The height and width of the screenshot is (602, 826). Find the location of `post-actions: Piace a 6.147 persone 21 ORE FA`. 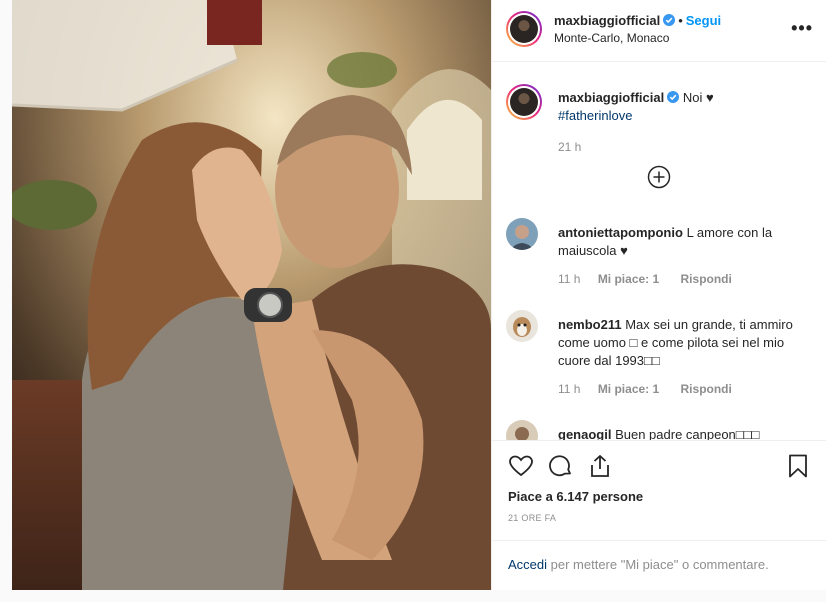

post-actions: Piace a 6.147 persone 21 ORE FA is located at coordinates (659, 490).